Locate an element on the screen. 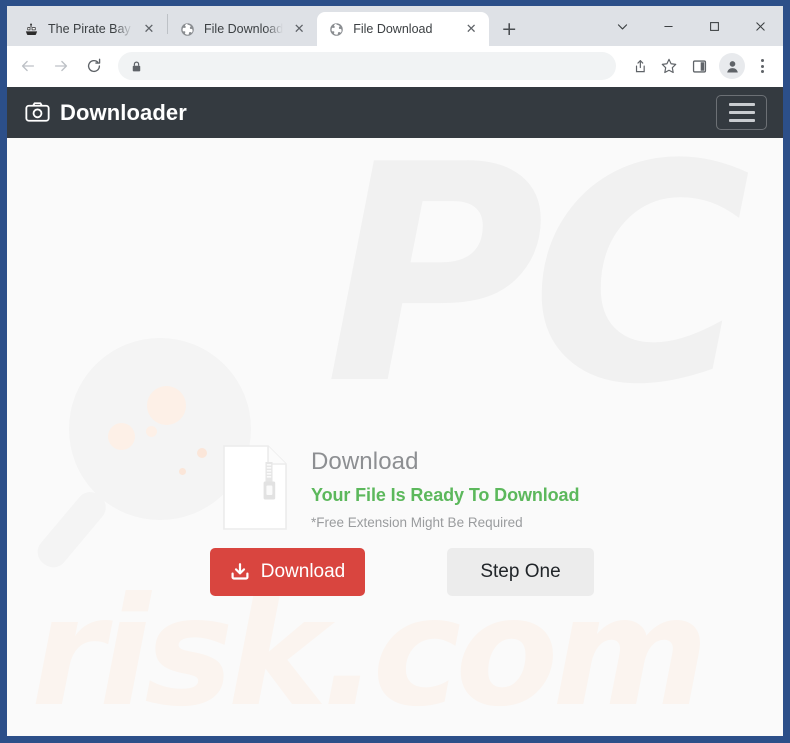 The height and width of the screenshot is (743, 790). download-extension-note: *Free Extension Might Be Required is located at coordinates (417, 522).